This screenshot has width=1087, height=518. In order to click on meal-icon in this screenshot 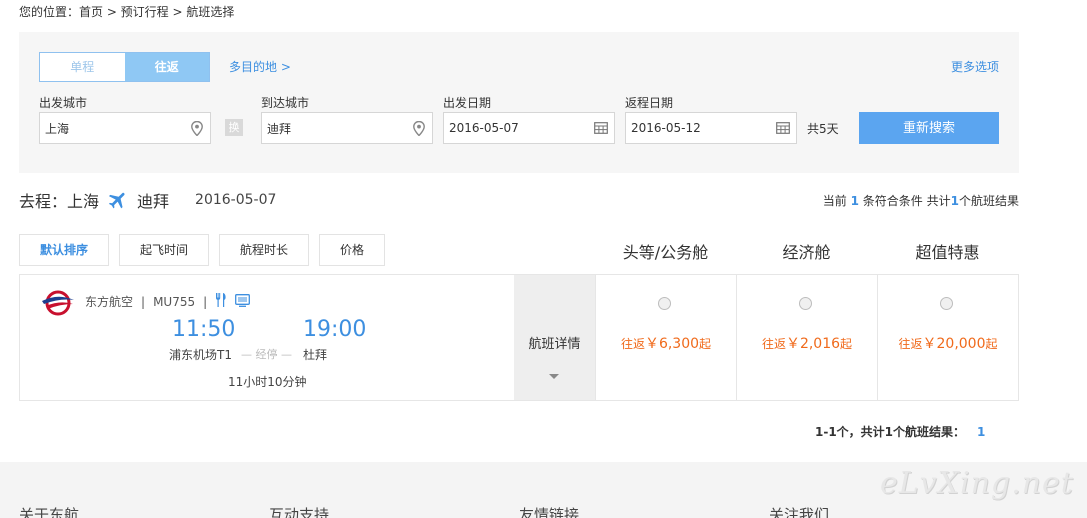, I will do `click(221, 301)`.